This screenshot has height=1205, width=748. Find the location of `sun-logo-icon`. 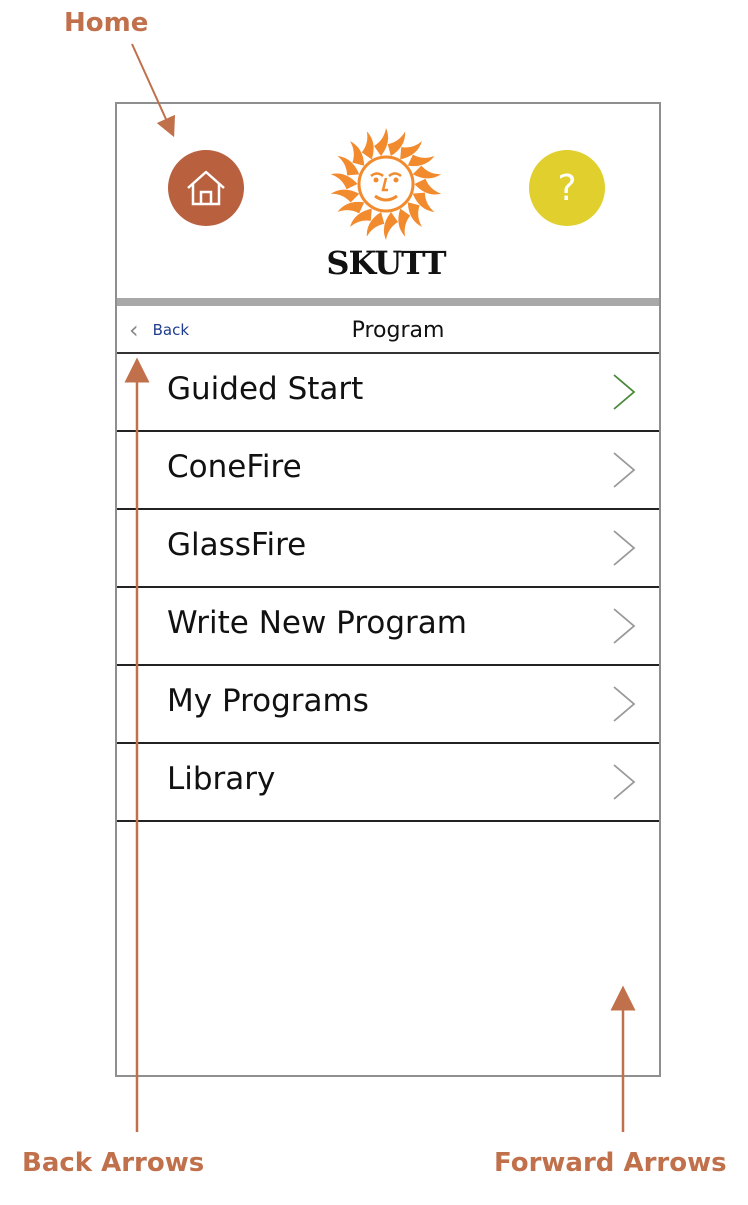

sun-logo-icon is located at coordinates (386, 184).